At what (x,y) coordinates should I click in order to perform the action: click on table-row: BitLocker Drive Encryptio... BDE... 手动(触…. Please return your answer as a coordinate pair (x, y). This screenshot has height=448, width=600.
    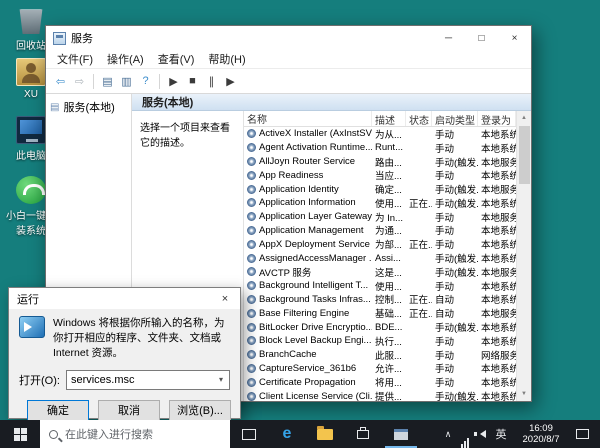
    Looking at the image, I should click on (380, 327).